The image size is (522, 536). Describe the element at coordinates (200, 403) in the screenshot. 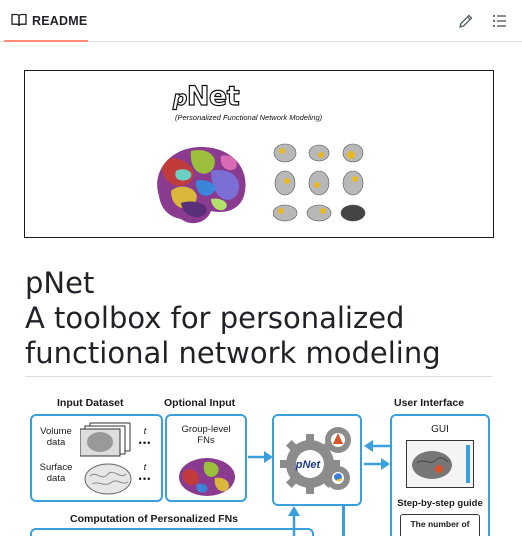

I see `label-optional-input: Optional Input` at that location.